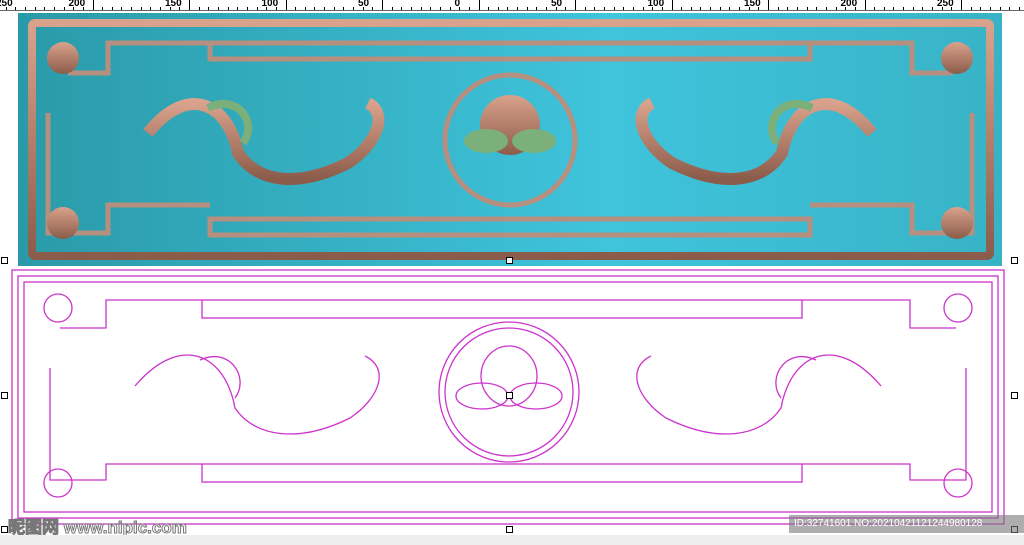  What do you see at coordinates (512, 5) in the screenshot?
I see `horizontal-ruler: 25020015010050050100150200250` at bounding box center [512, 5].